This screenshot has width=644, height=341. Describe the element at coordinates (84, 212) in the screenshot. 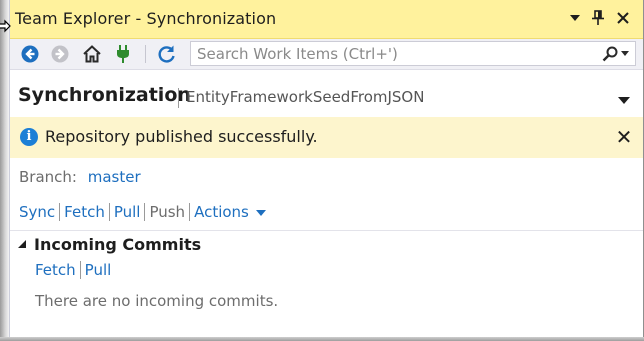

I see `fetch-link: Fetch` at that location.